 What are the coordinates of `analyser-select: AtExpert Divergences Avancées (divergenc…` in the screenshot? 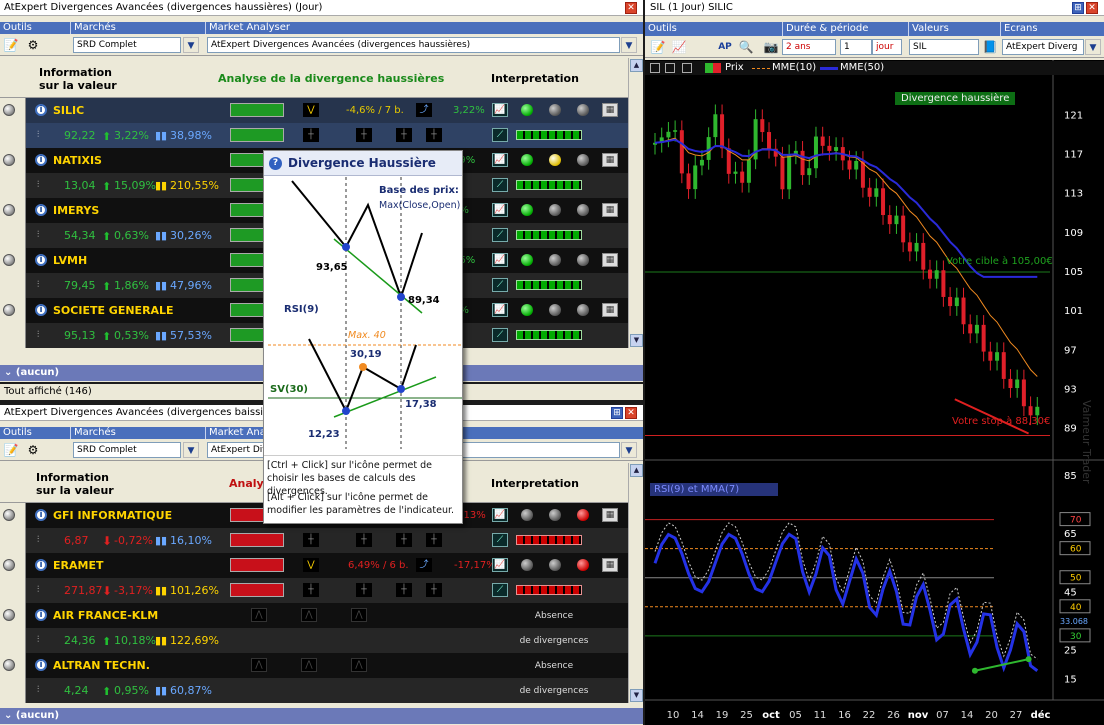 It's located at (413, 45).